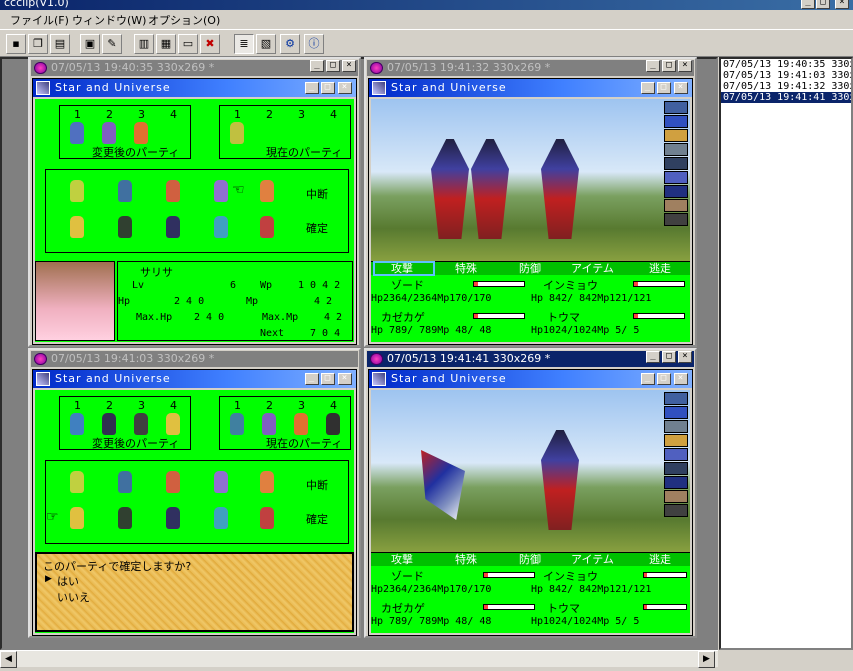 The height and width of the screenshot is (671, 853). I want to click on menu-options: オプション(O), so click(184, 20).